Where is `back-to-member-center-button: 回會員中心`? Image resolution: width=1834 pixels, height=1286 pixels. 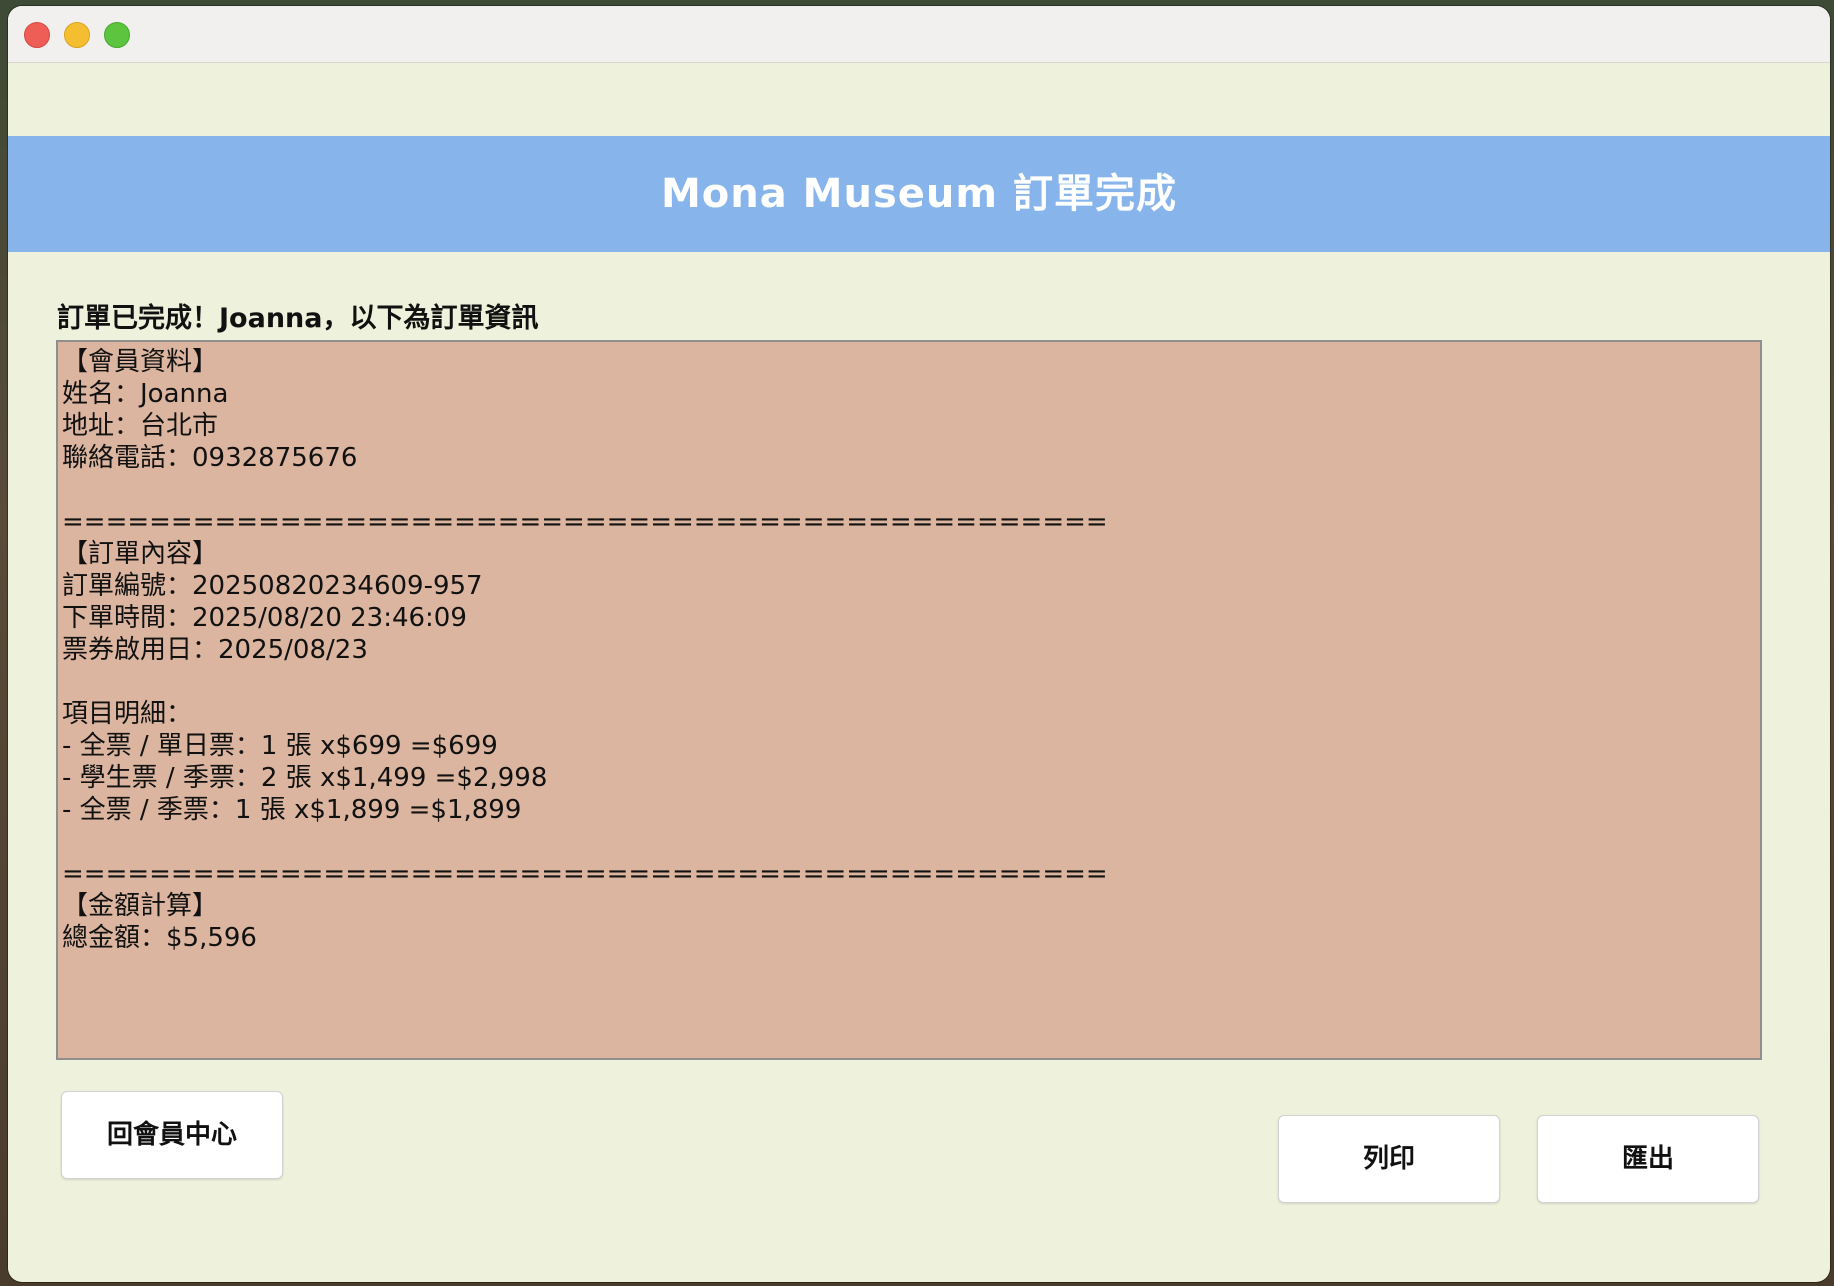
back-to-member-center-button: 回會員中心 is located at coordinates (172, 1135).